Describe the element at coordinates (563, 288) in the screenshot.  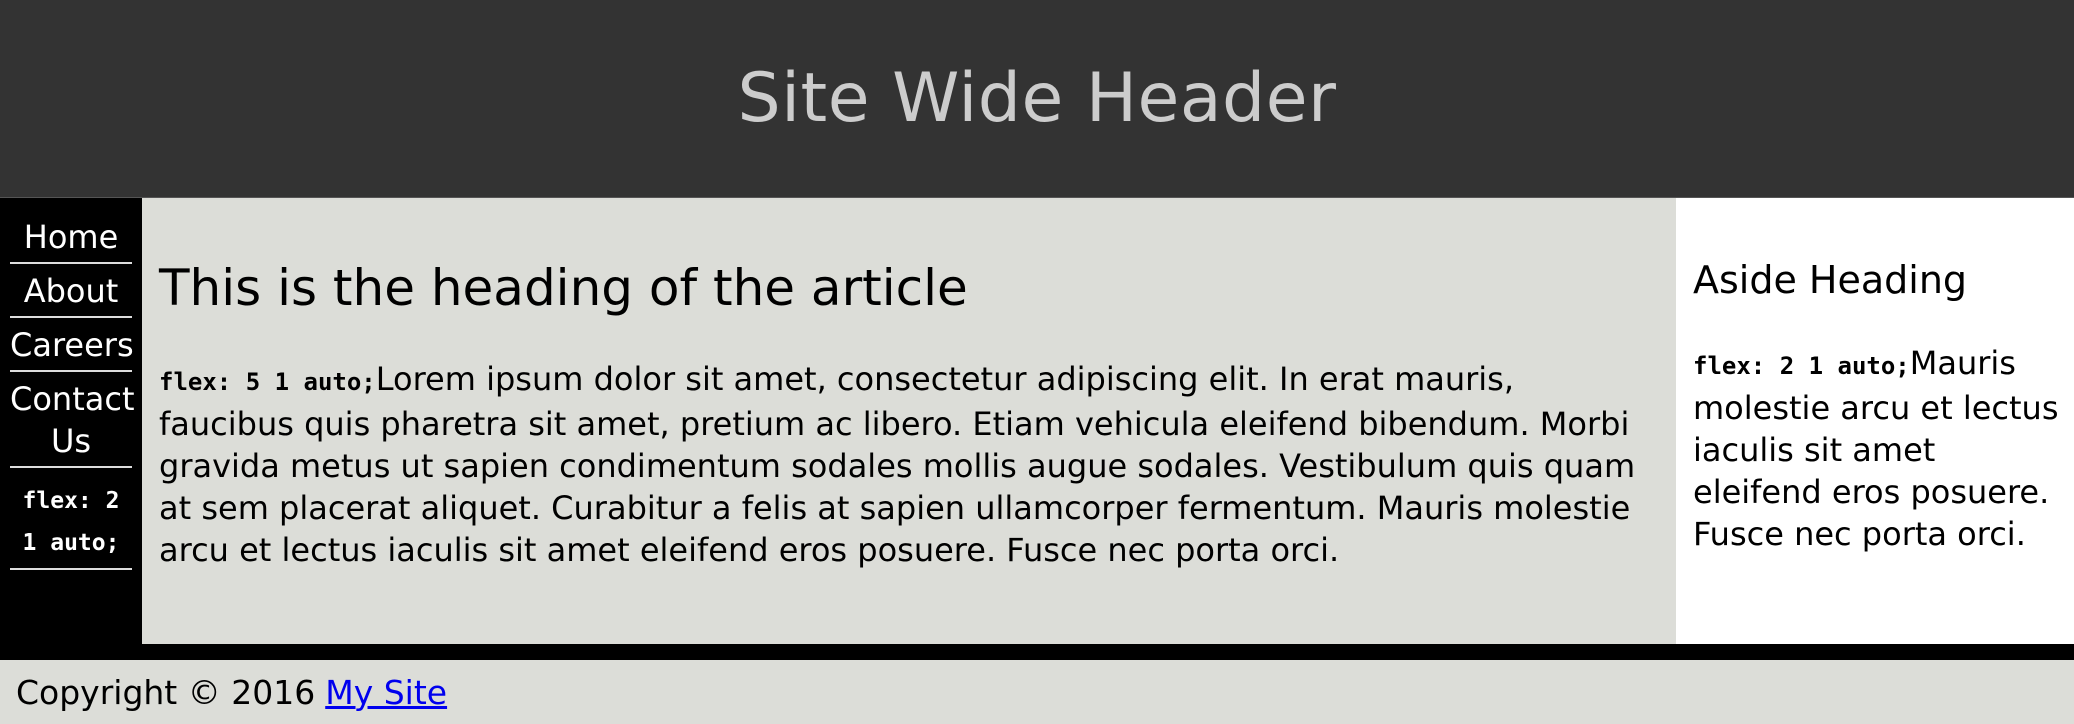
I see `article-heading: This is the heading of the article` at that location.